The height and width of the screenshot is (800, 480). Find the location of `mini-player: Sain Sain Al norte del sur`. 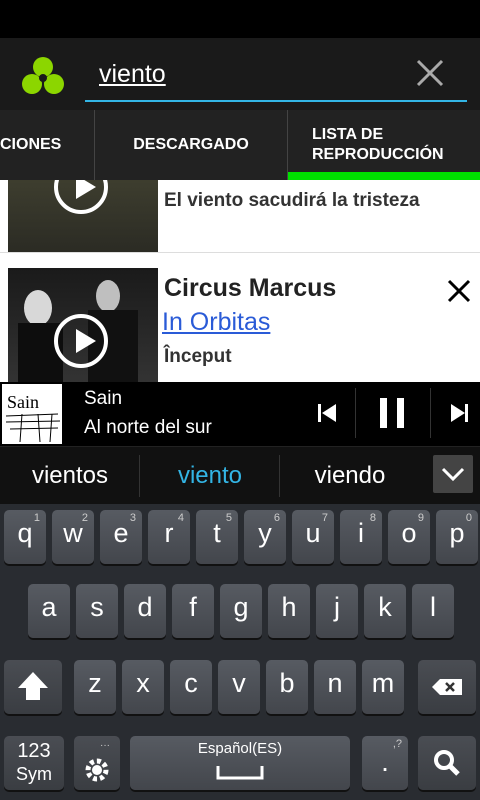

mini-player: Sain Sain Al norte del sur is located at coordinates (240, 413).